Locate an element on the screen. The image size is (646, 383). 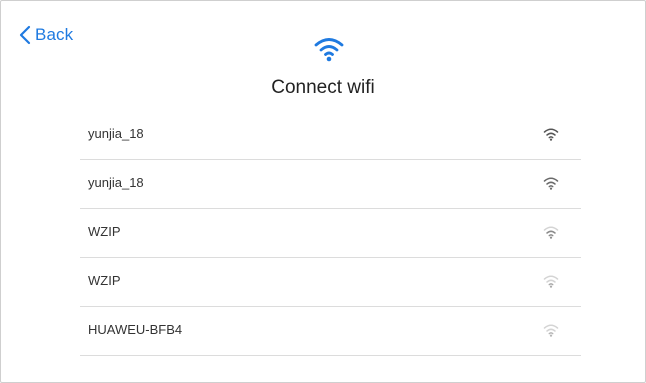
chevron-left-icon is located at coordinates (25, 35).